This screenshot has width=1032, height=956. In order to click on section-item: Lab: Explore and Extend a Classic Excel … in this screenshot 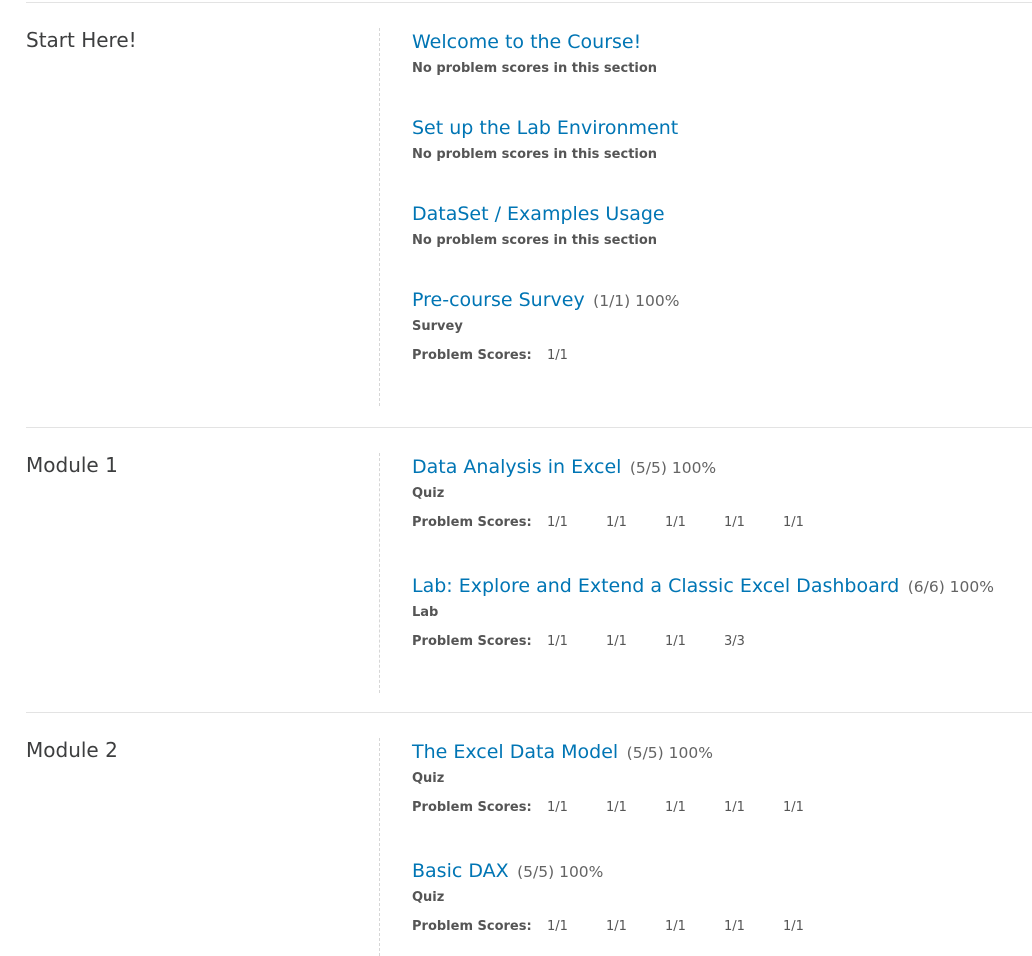, I will do `click(703, 611)`.